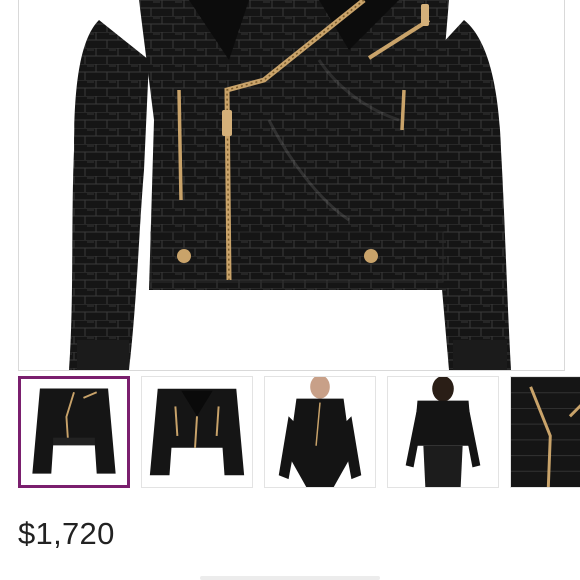 This screenshot has height=580, width=580. I want to click on price-label: $1,720, so click(66, 533).